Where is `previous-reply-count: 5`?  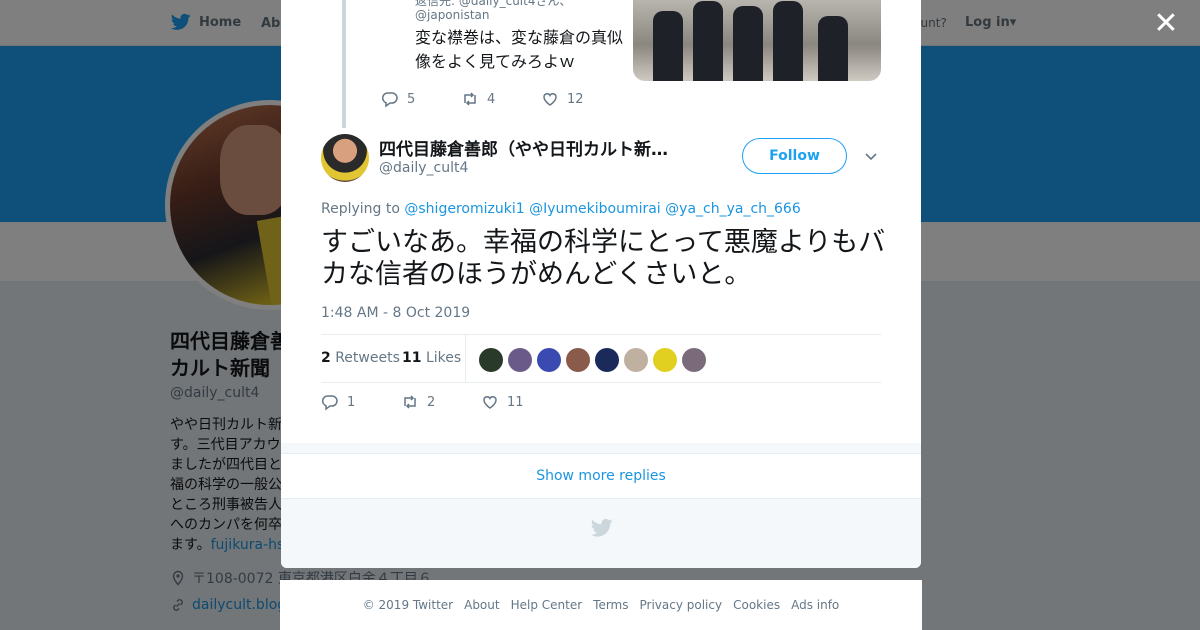 previous-reply-count: 5 is located at coordinates (411, 99).